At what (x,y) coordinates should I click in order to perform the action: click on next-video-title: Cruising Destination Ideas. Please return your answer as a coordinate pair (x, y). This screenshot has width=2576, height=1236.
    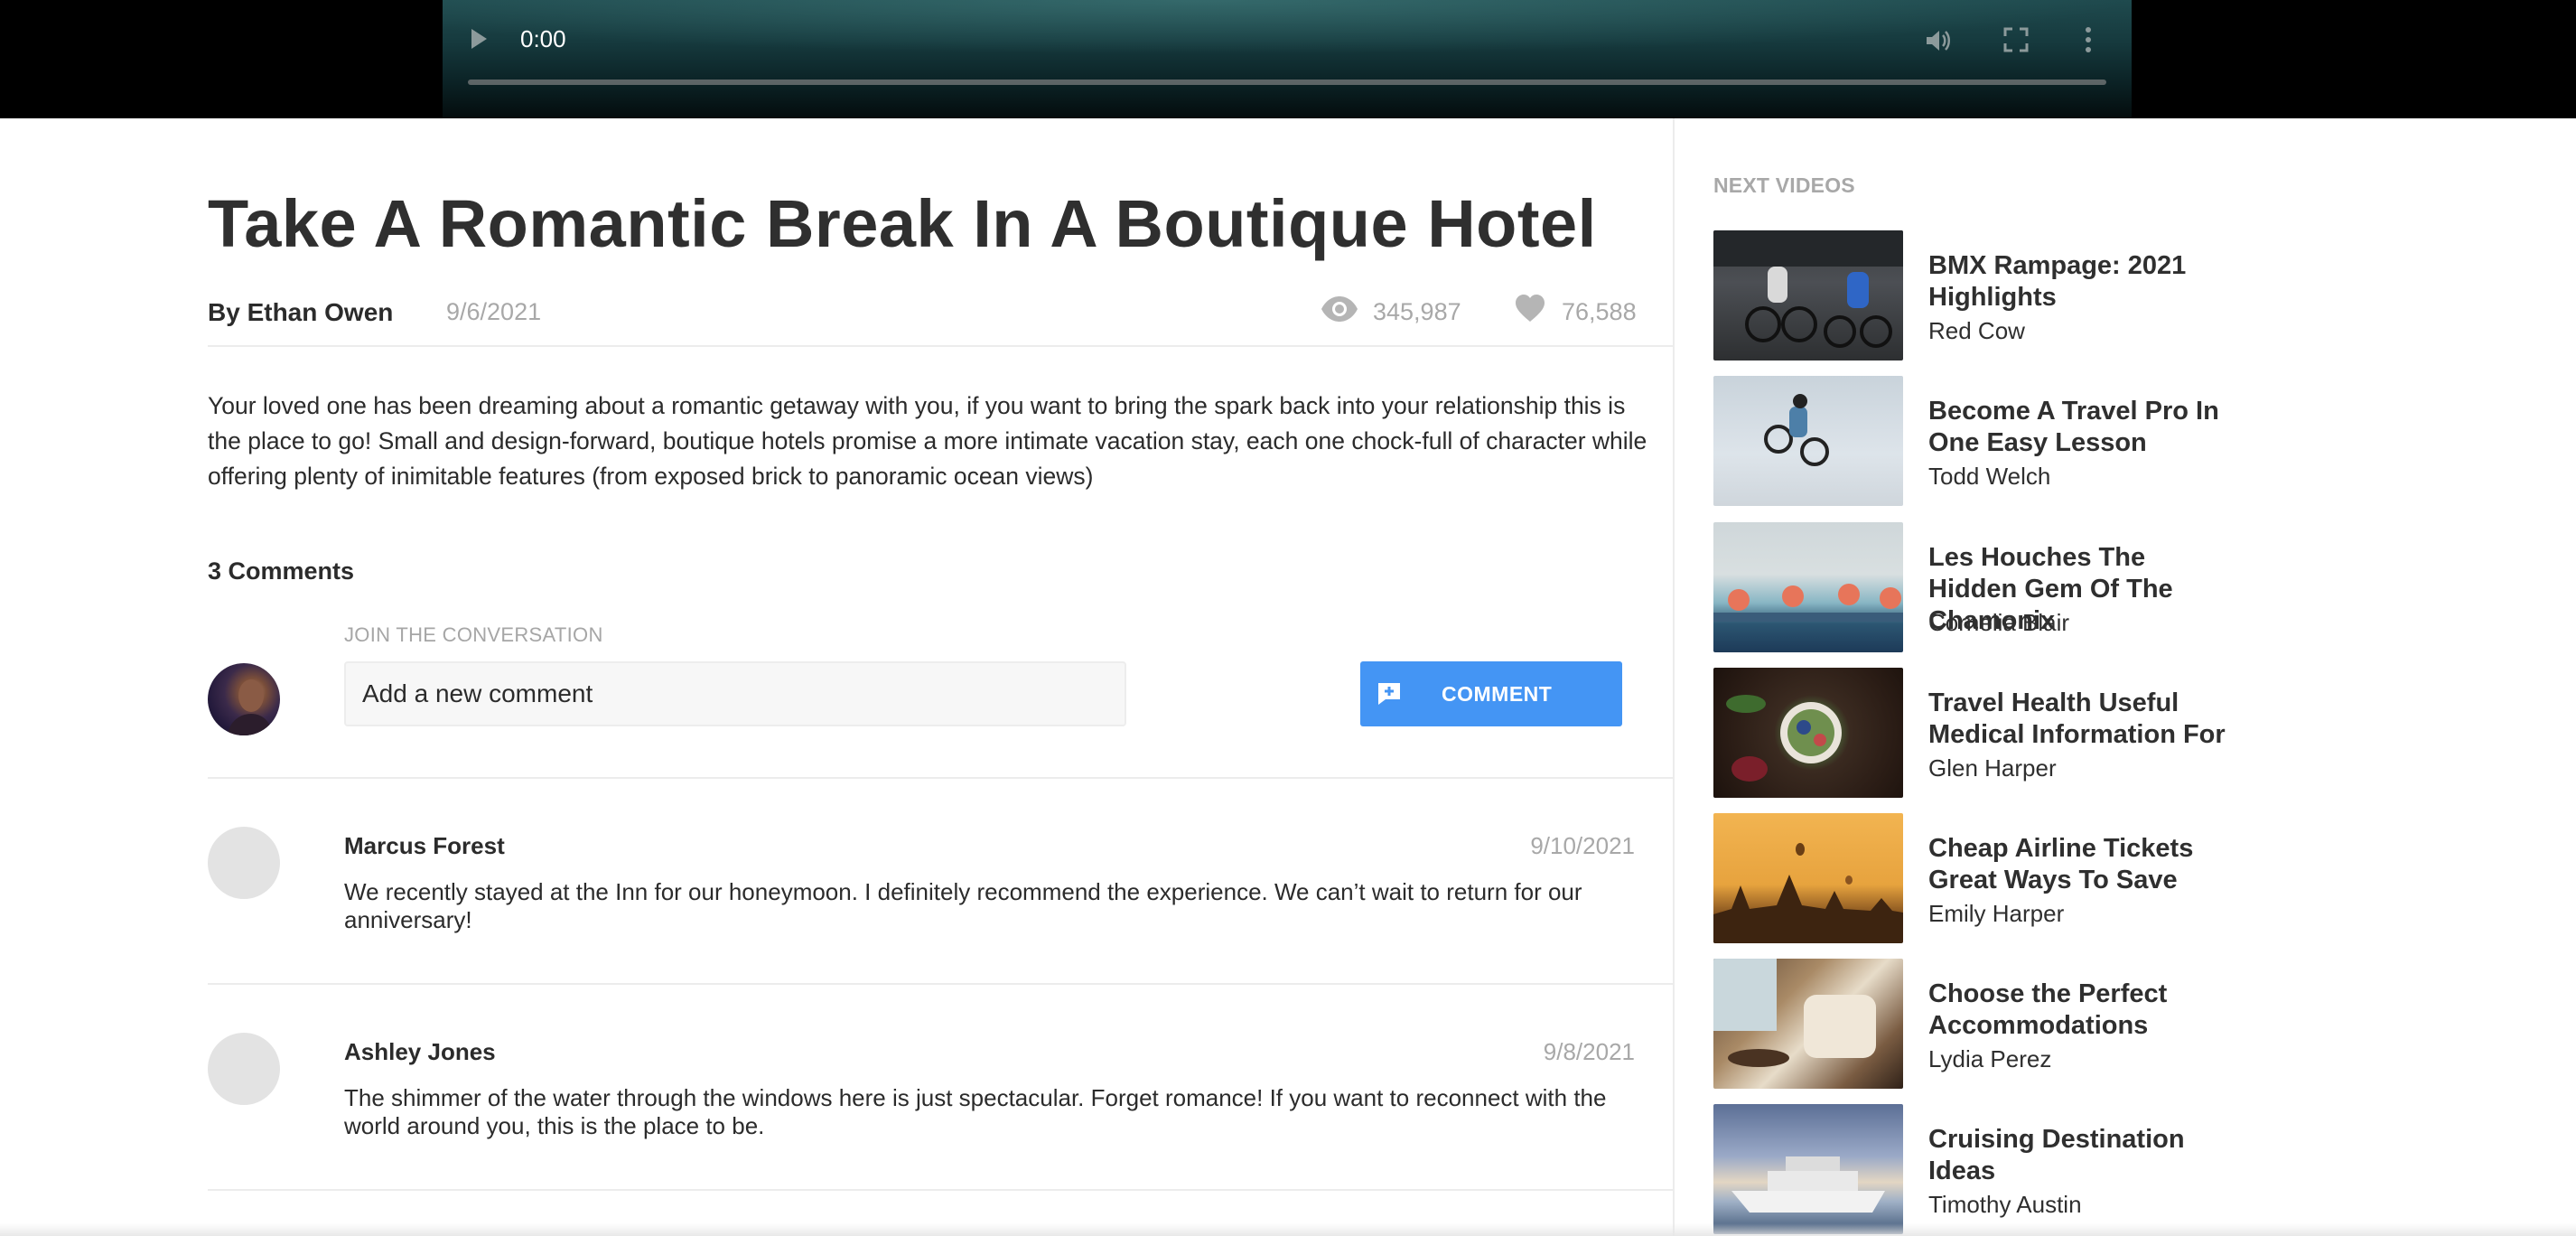
    Looking at the image, I should click on (2081, 1155).